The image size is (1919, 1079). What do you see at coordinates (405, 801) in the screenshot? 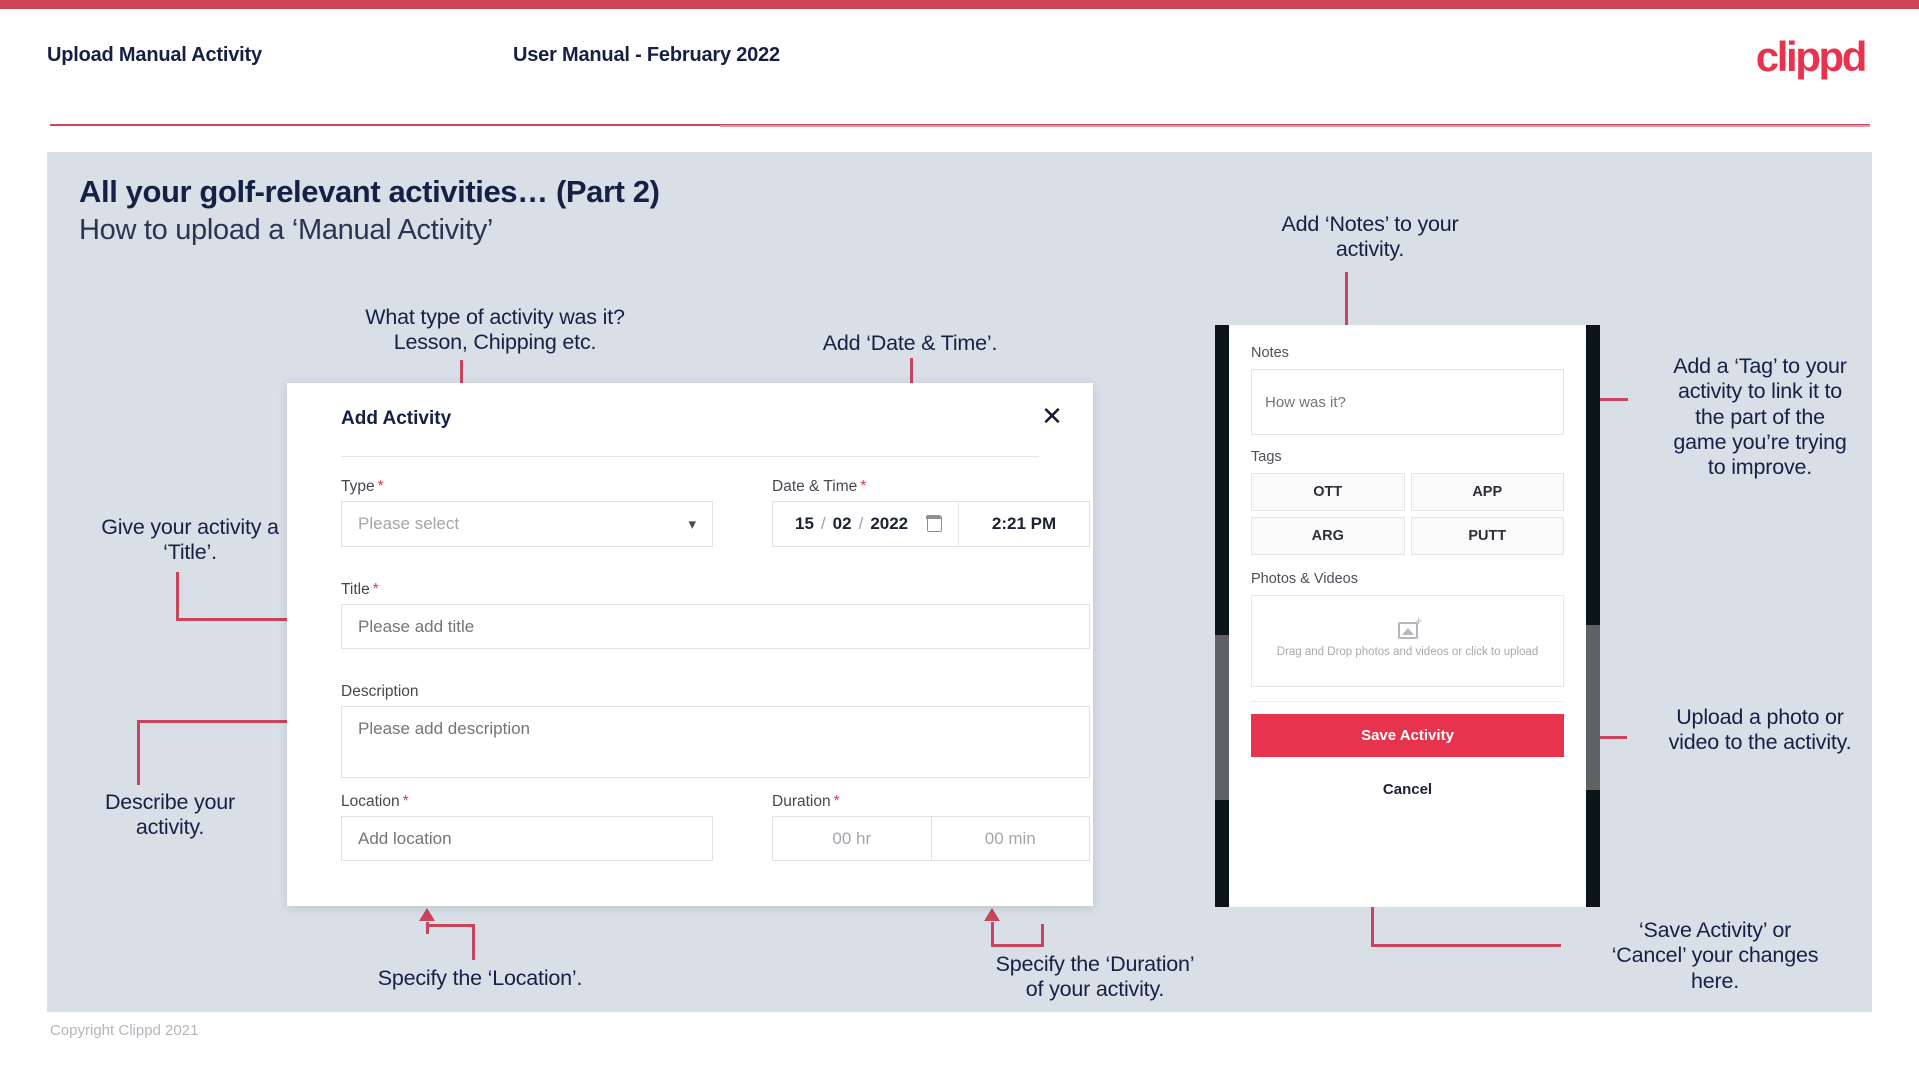
I see `location-required-mark: *` at bounding box center [405, 801].